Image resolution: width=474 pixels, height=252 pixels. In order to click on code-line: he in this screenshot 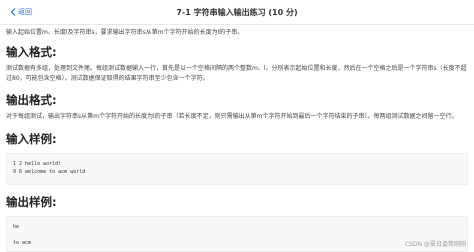, I will do `click(16, 227)`.